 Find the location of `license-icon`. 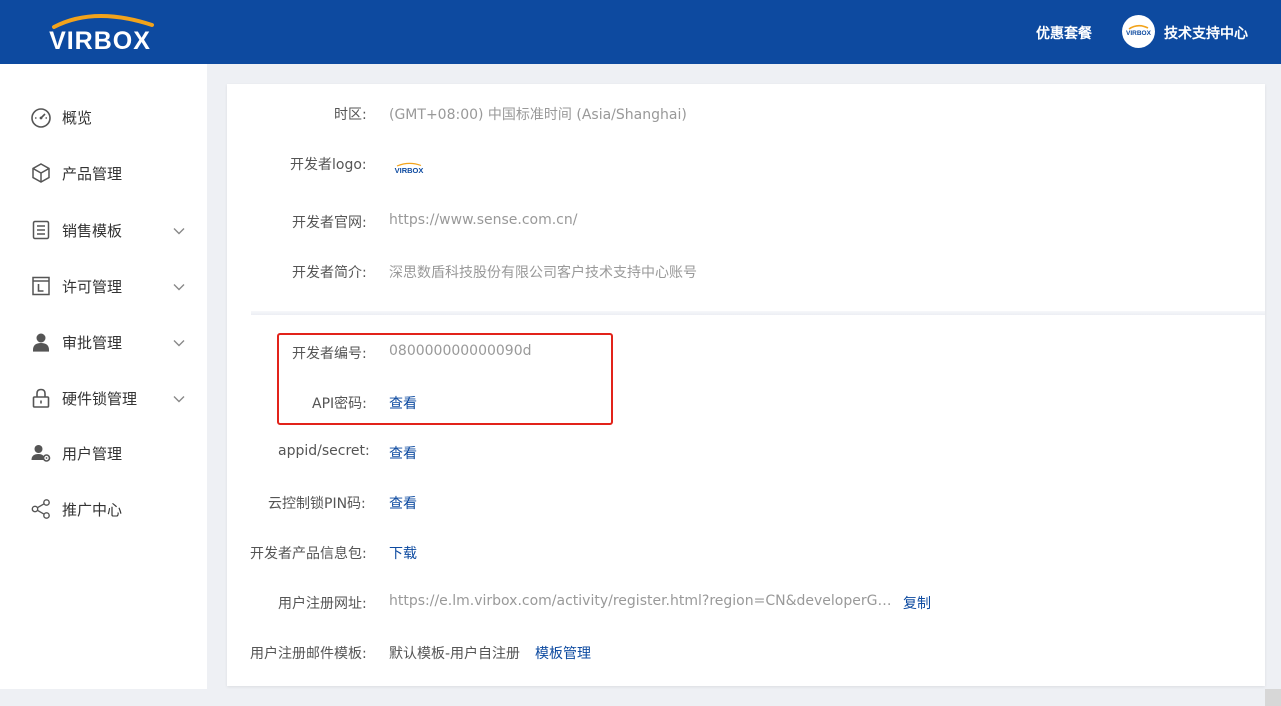

license-icon is located at coordinates (41, 286).